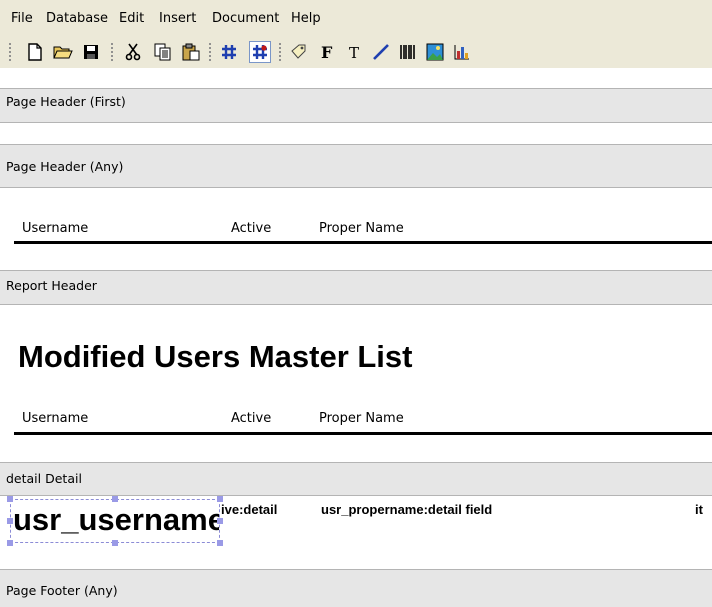 This screenshot has width=712, height=607. I want to click on band-header-page-header-first: Page Header (First), so click(356, 105).